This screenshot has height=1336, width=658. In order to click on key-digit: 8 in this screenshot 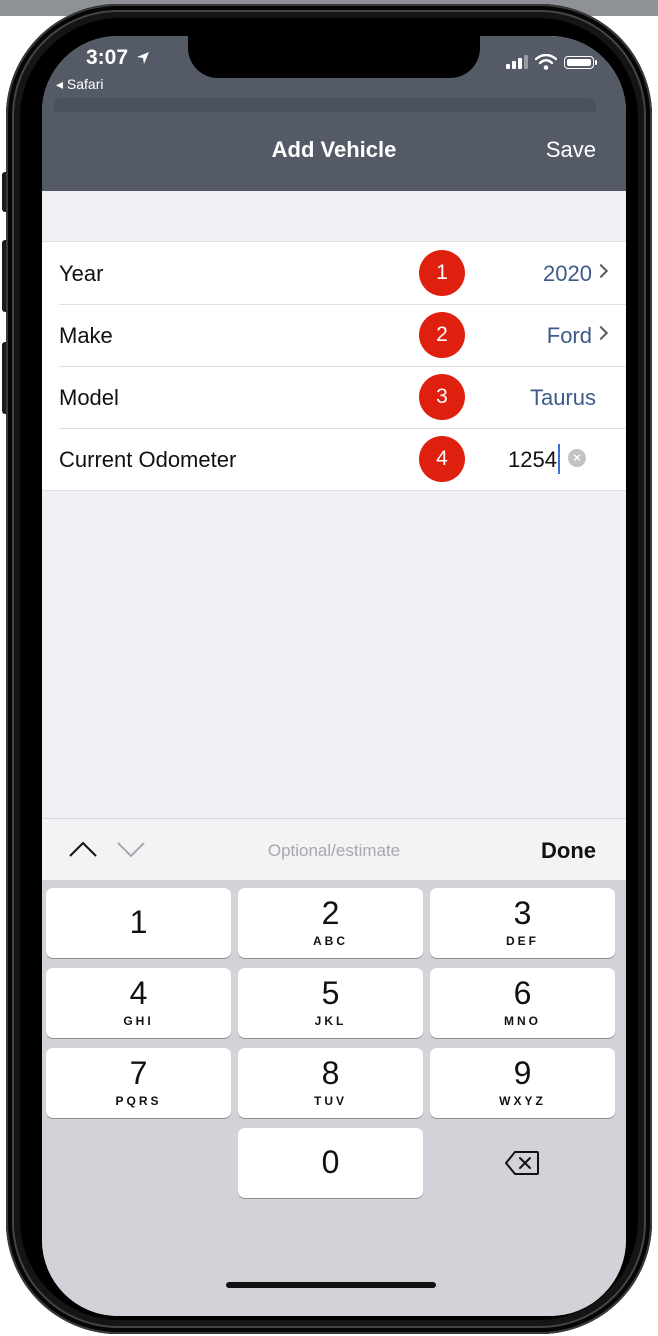, I will do `click(330, 1073)`.